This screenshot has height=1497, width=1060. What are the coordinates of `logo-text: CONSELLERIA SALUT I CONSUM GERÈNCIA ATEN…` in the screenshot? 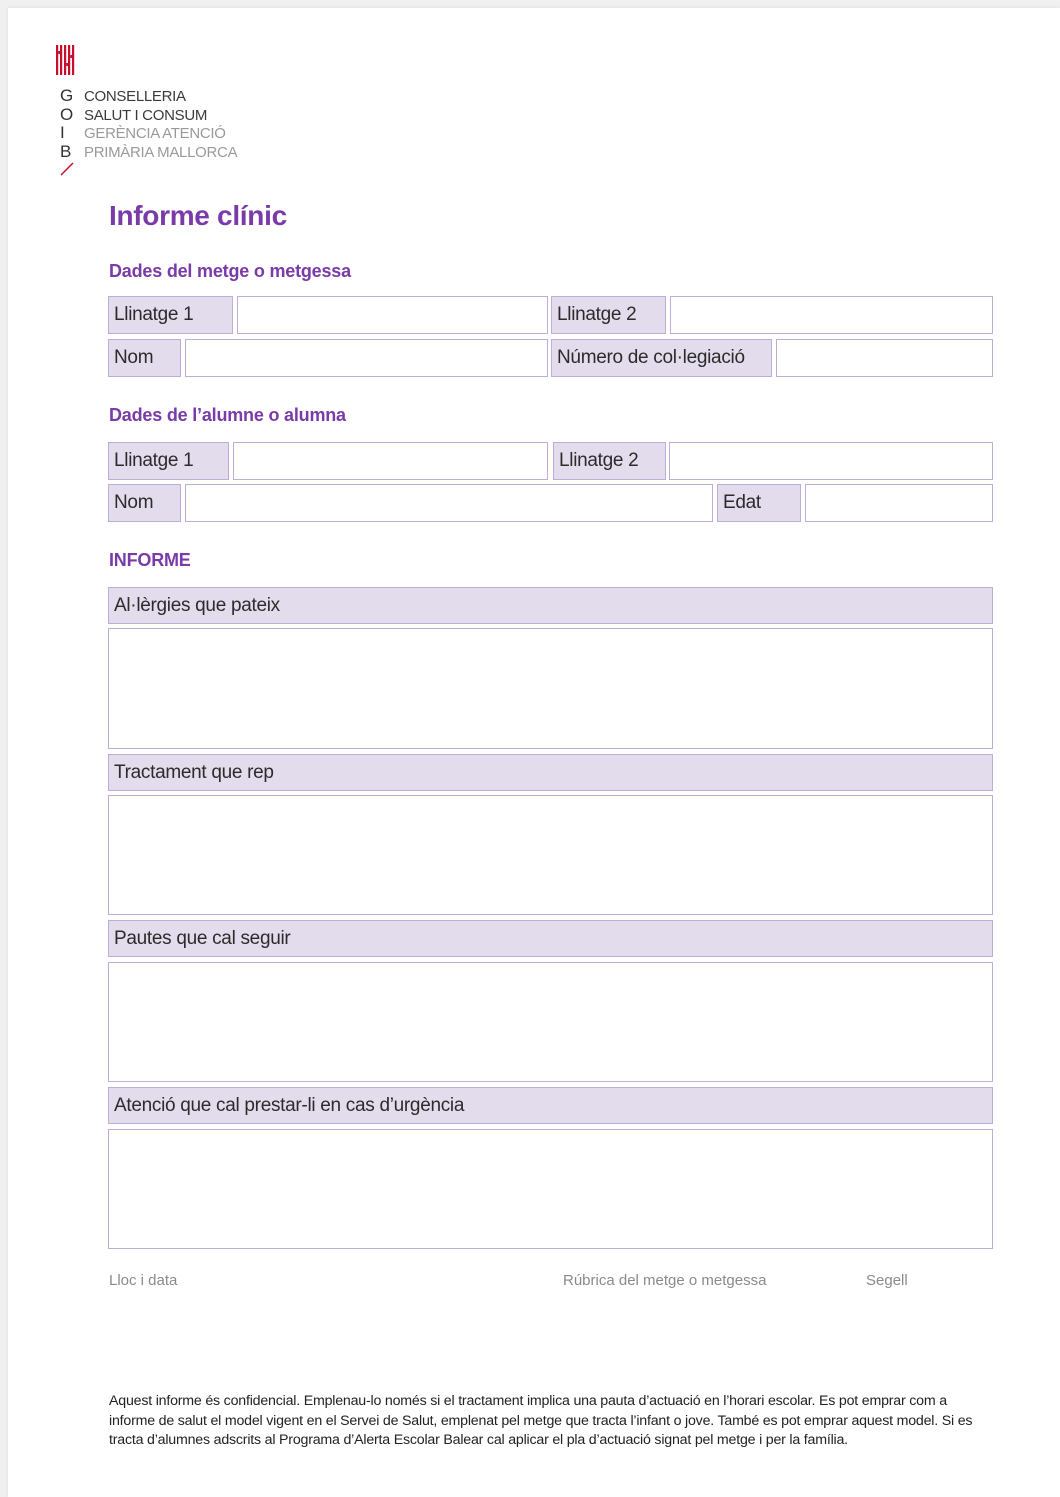 It's located at (161, 125).